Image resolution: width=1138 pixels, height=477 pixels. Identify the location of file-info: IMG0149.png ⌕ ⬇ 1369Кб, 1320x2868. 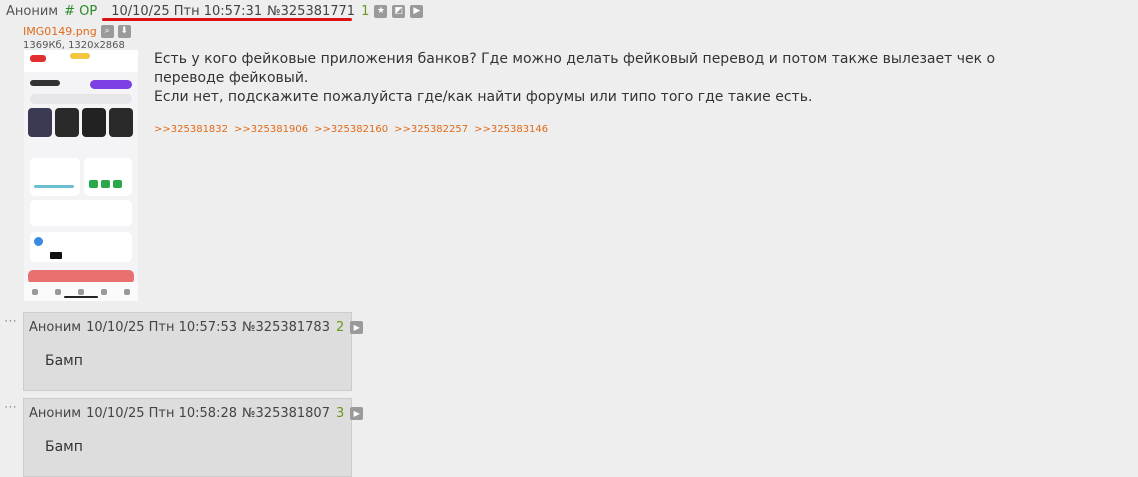
(77, 37).